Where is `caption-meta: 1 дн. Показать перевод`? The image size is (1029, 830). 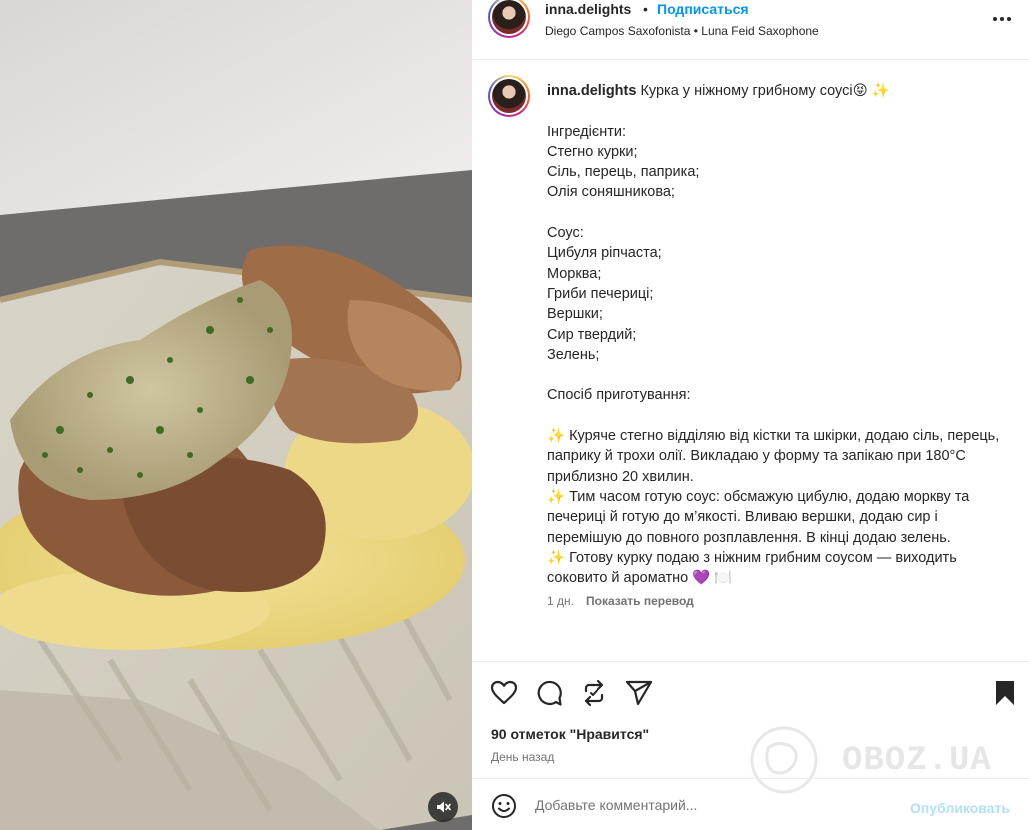 caption-meta: 1 дн. Показать перевод is located at coordinates (620, 601).